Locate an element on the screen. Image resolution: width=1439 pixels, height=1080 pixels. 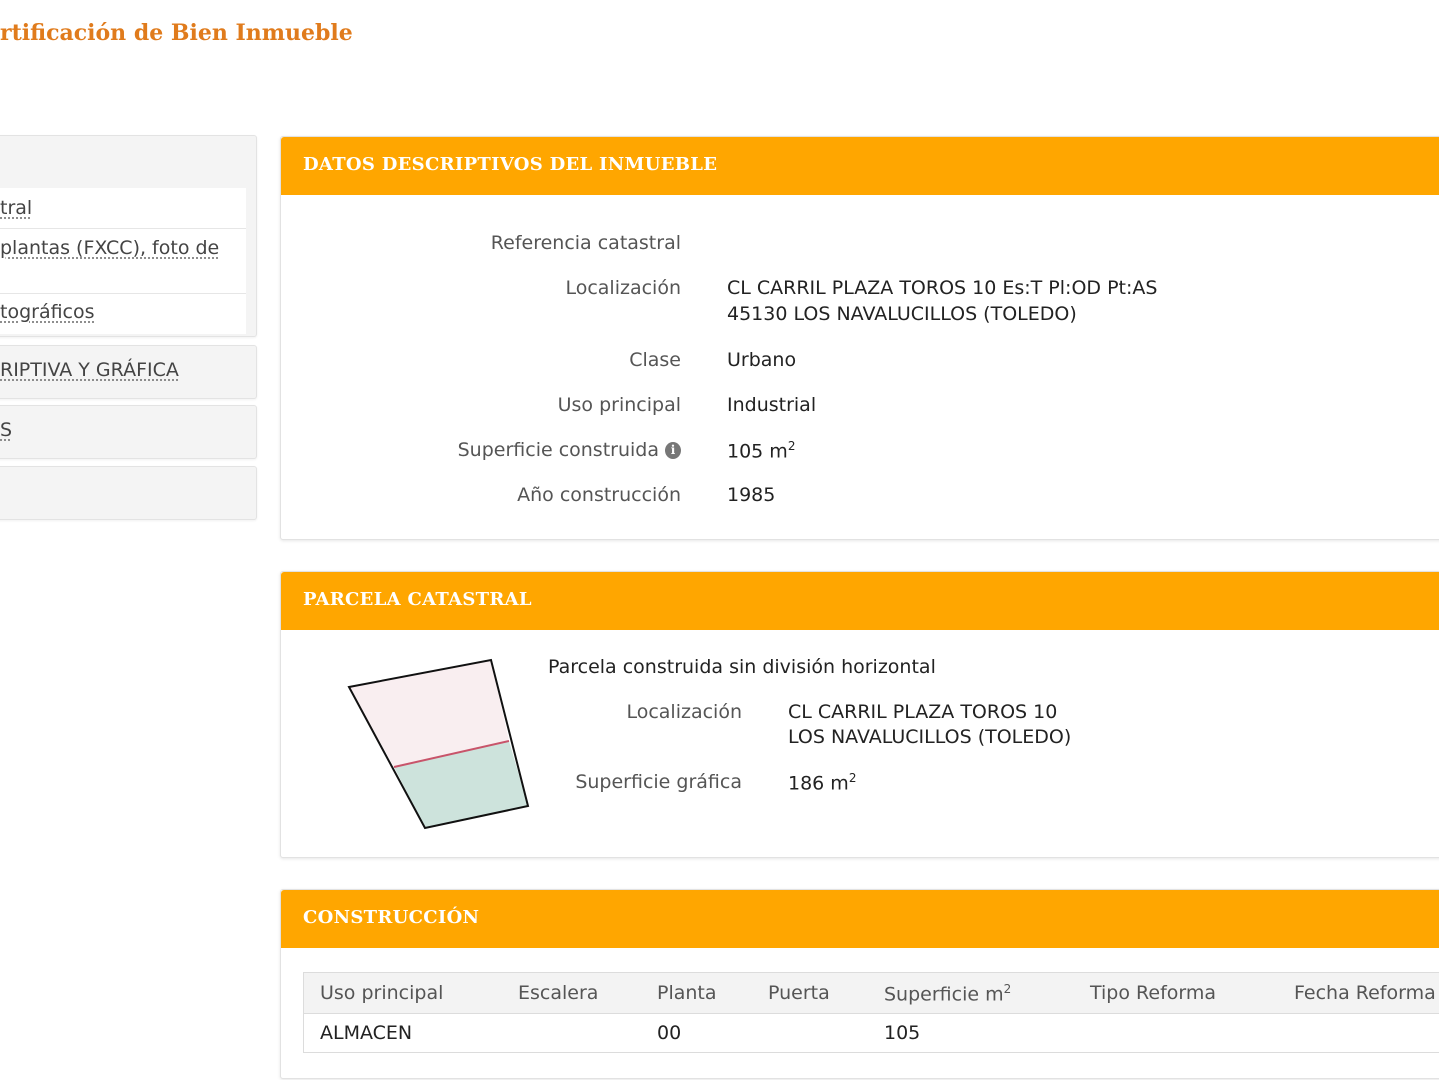
column-header: Superficie m2 is located at coordinates (947, 993).